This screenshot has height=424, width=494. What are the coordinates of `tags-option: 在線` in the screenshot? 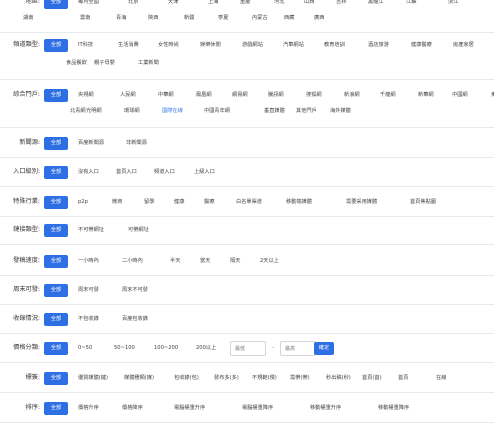 It's located at (441, 378).